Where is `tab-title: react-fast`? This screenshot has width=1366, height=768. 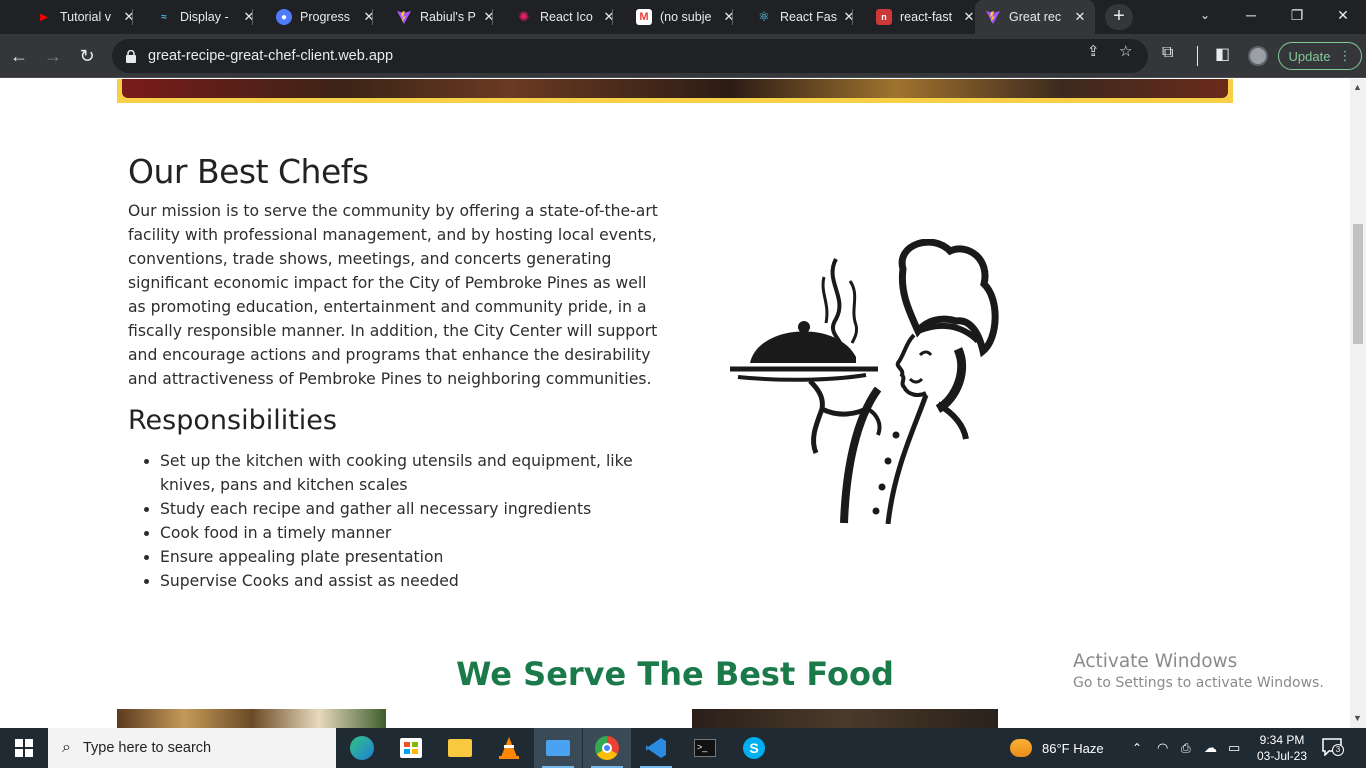
tab-title: react-fast is located at coordinates (926, 17).